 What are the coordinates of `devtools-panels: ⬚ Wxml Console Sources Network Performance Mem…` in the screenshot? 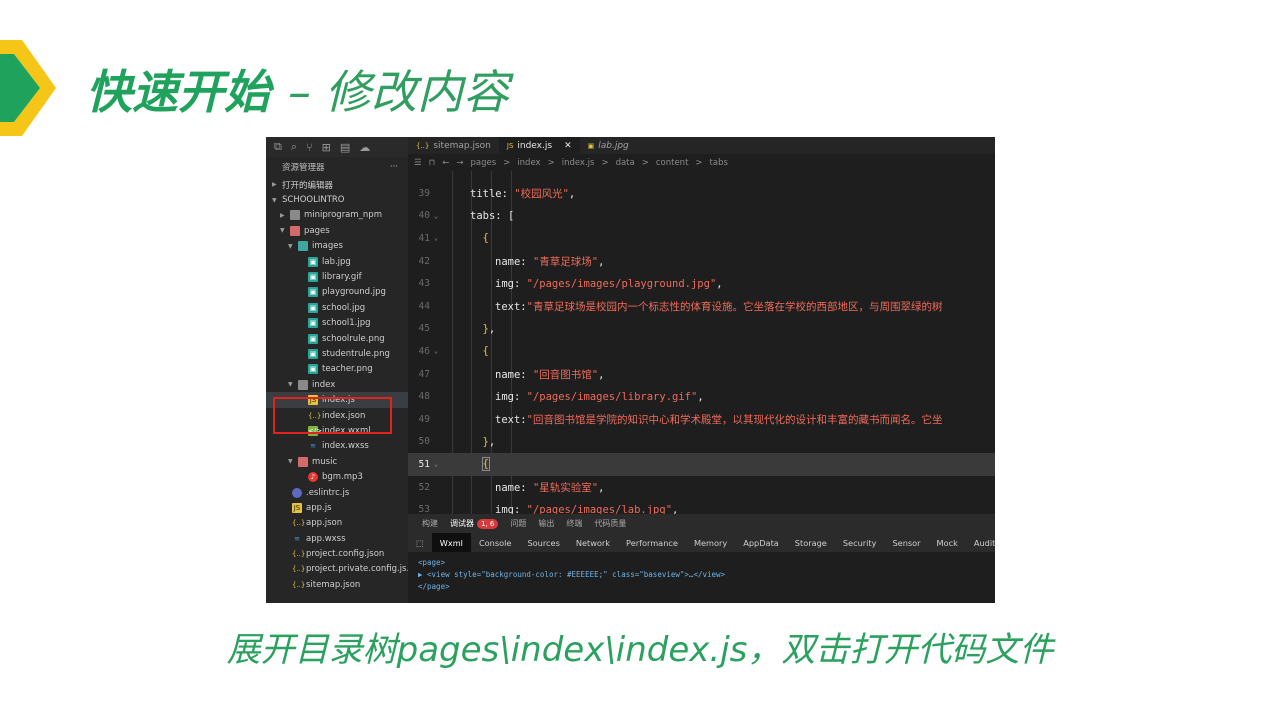 It's located at (701, 542).